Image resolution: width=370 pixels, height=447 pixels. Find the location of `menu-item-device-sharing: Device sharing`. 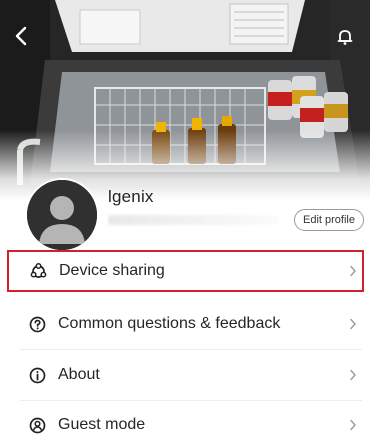

menu-item-device-sharing: Device sharing is located at coordinates (185, 271).